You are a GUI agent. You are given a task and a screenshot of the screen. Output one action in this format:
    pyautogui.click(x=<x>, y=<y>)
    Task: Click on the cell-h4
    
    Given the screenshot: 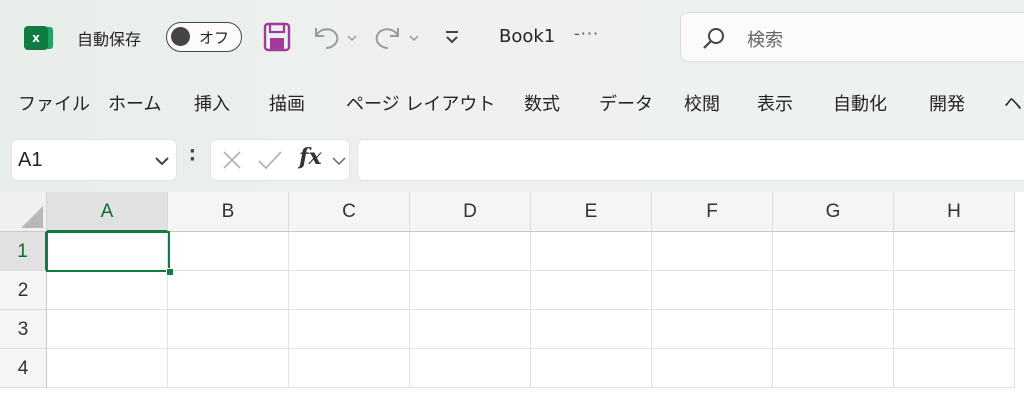 What is the action you would take?
    pyautogui.click(x=954, y=368)
    